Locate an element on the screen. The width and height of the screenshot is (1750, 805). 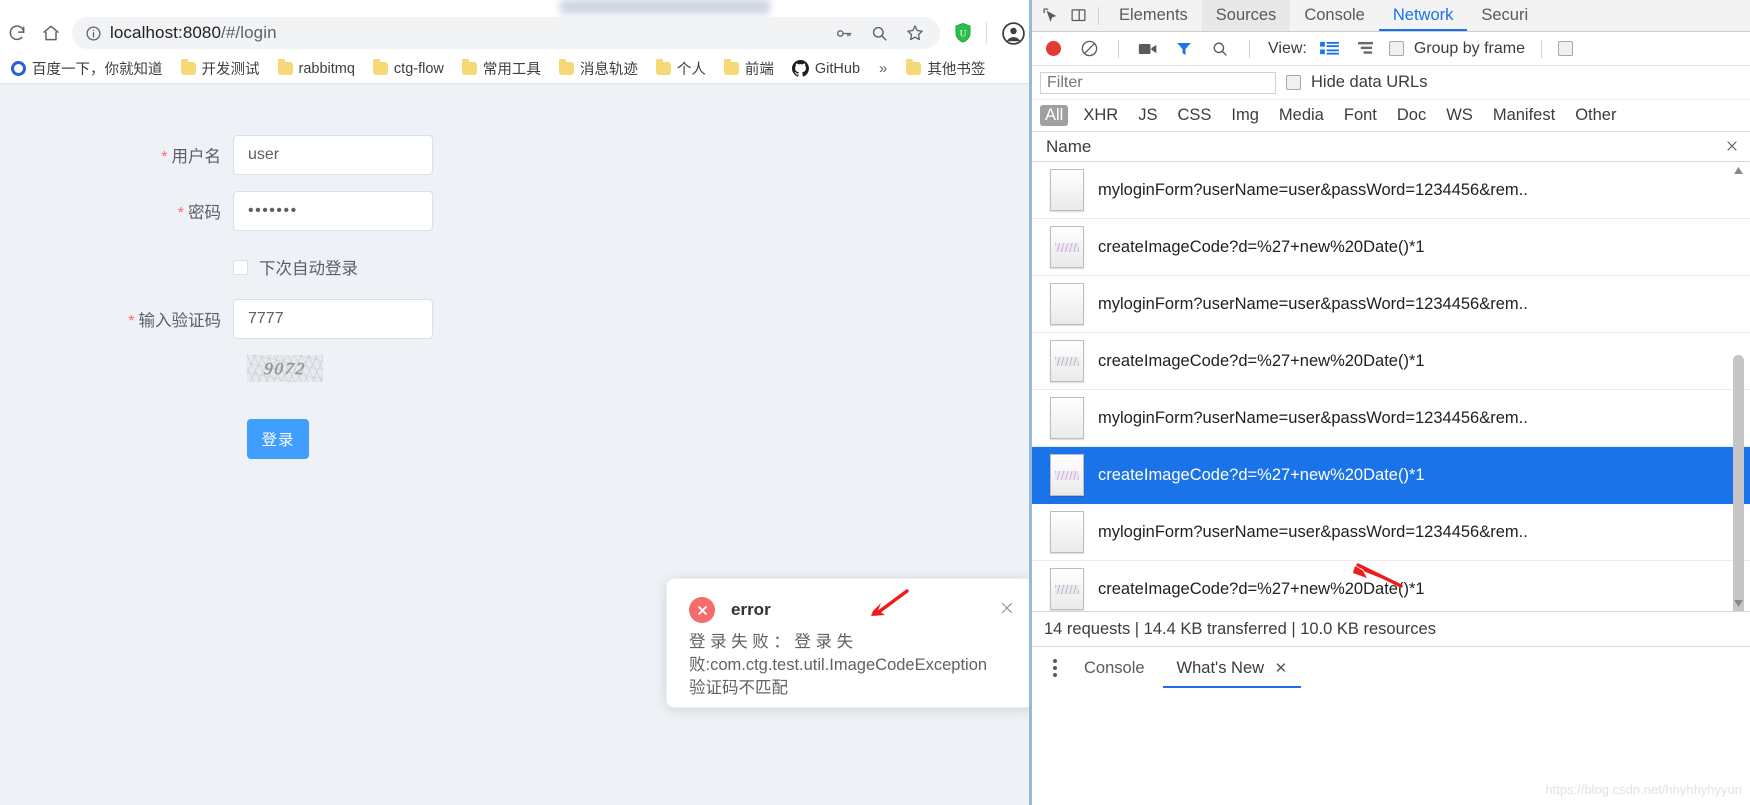
url-path: /#/login is located at coordinates (249, 32).